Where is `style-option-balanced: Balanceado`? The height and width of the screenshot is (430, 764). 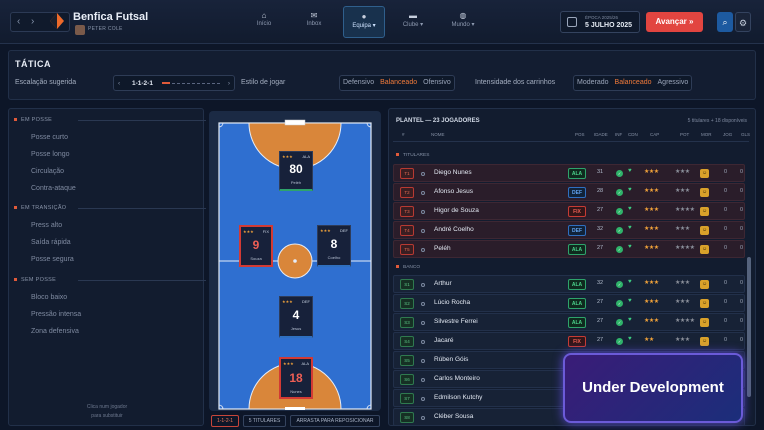 style-option-balanced: Balanceado is located at coordinates (398, 83).